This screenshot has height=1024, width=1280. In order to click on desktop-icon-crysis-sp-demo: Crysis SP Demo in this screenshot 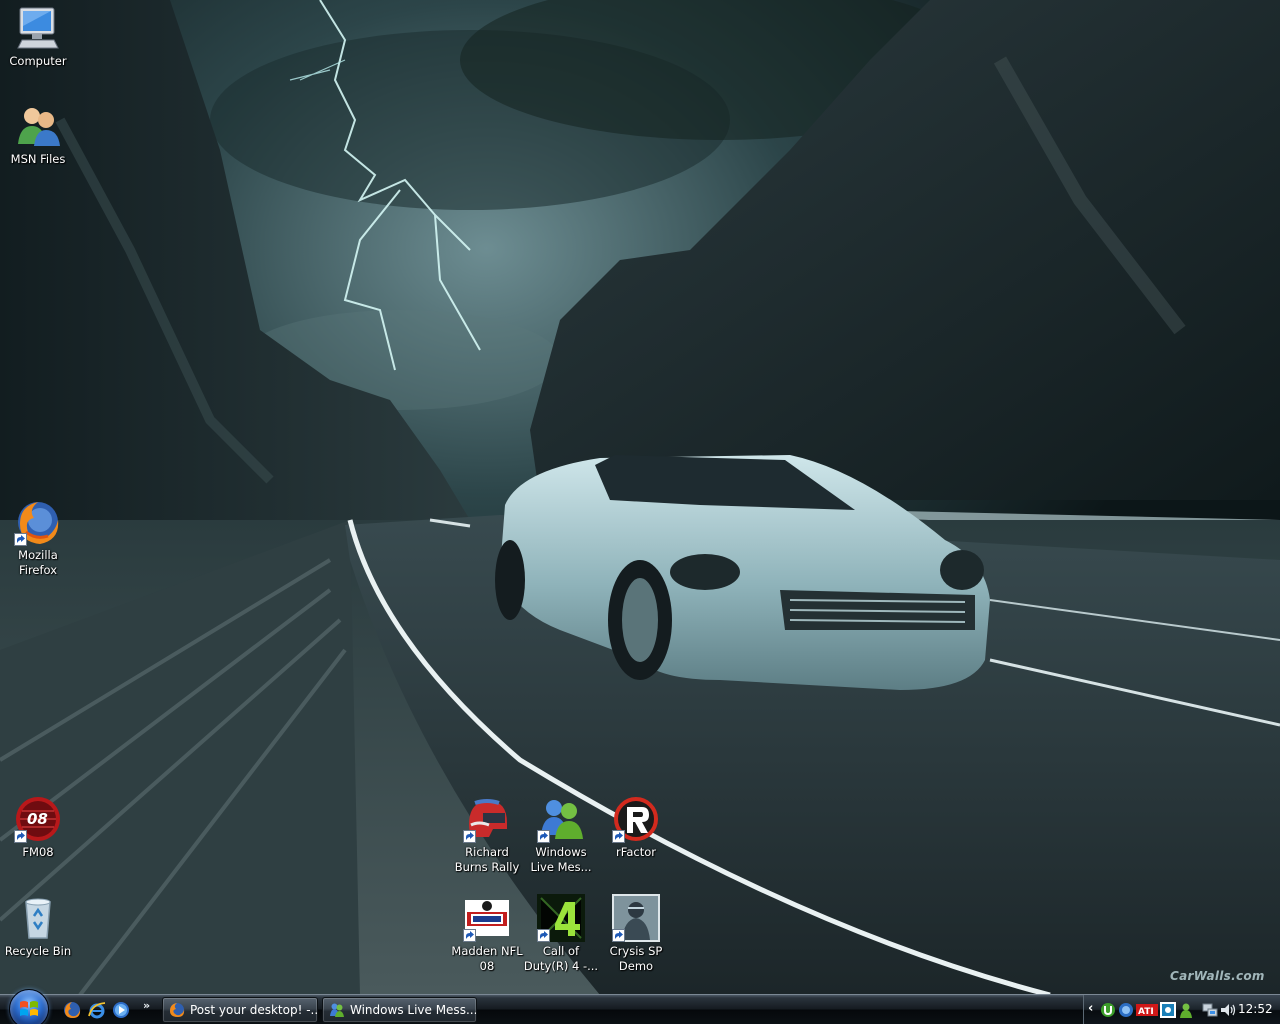, I will do `click(636, 934)`.